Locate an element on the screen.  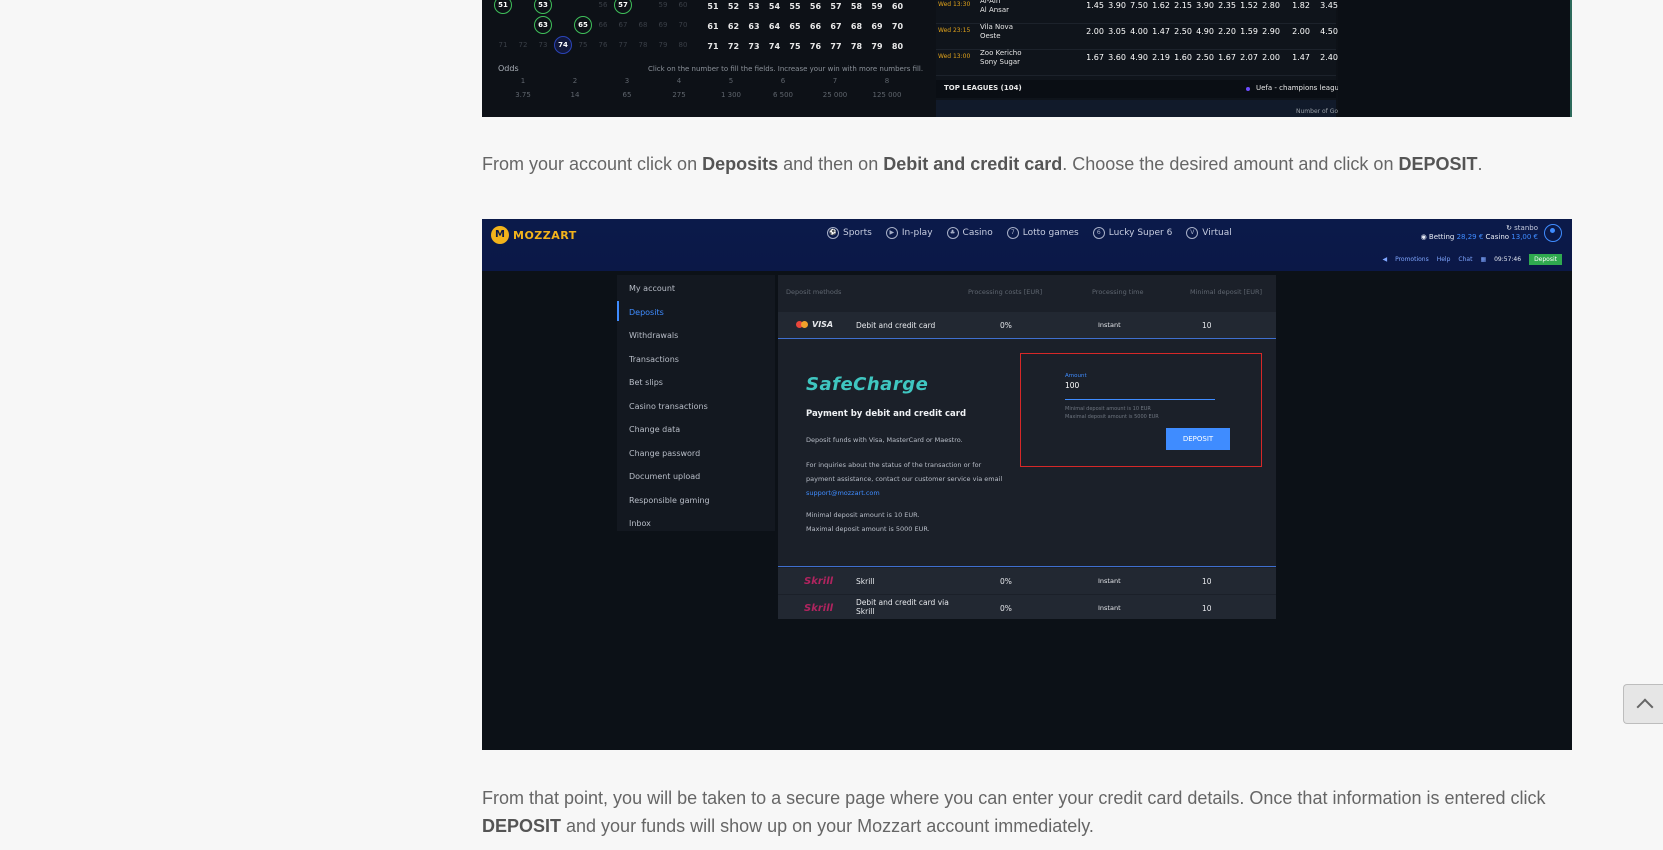
amount-input: 100 is located at coordinates (1072, 385).